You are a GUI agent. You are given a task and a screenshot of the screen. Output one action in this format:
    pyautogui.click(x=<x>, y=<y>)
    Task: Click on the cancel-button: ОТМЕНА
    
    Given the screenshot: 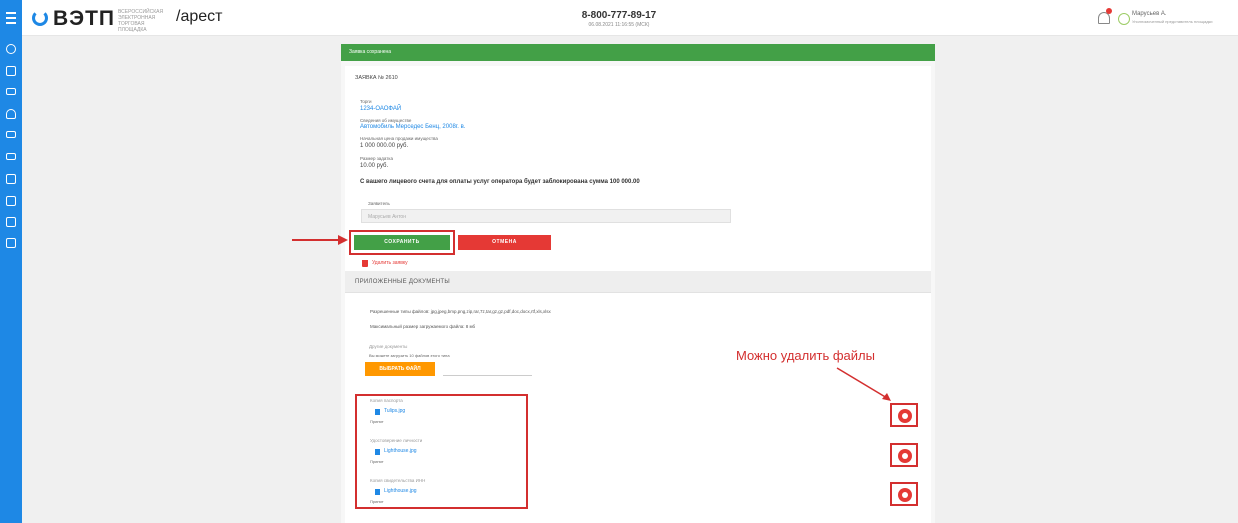 What is the action you would take?
    pyautogui.click(x=504, y=242)
    